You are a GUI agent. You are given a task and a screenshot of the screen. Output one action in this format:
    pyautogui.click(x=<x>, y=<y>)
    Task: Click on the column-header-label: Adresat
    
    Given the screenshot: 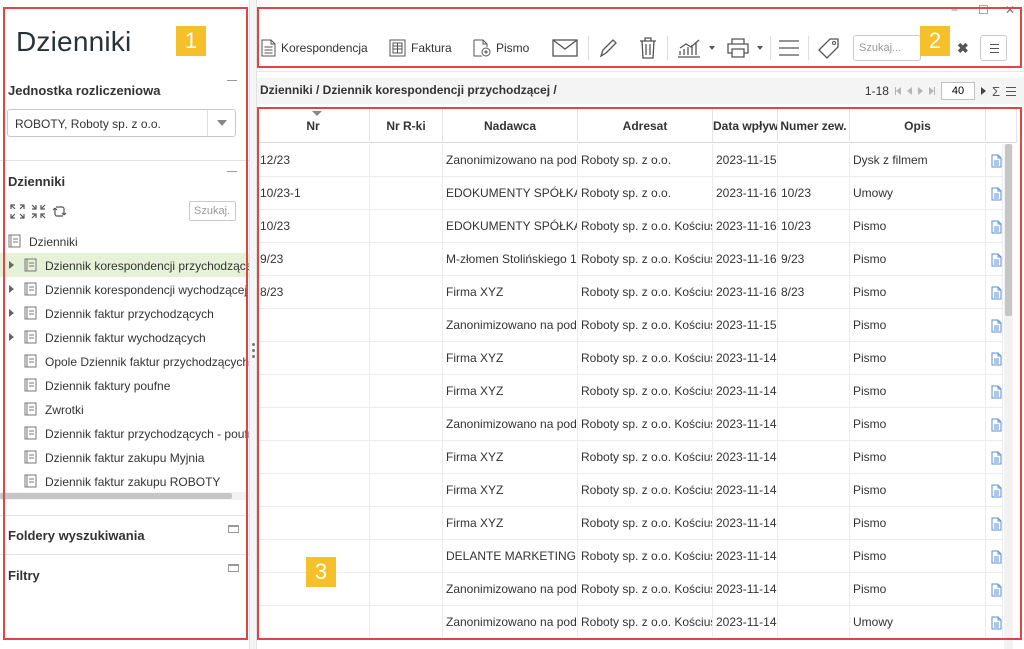 What is the action you would take?
    pyautogui.click(x=645, y=126)
    